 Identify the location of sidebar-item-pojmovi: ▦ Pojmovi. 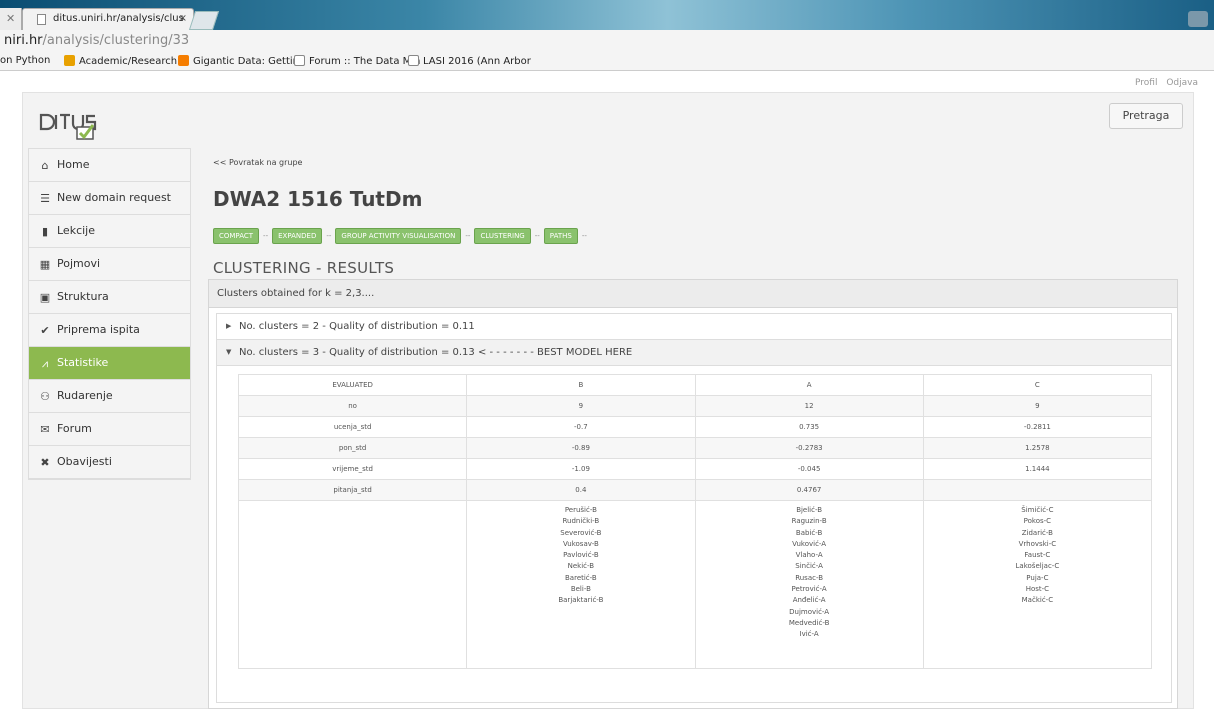
(109, 264).